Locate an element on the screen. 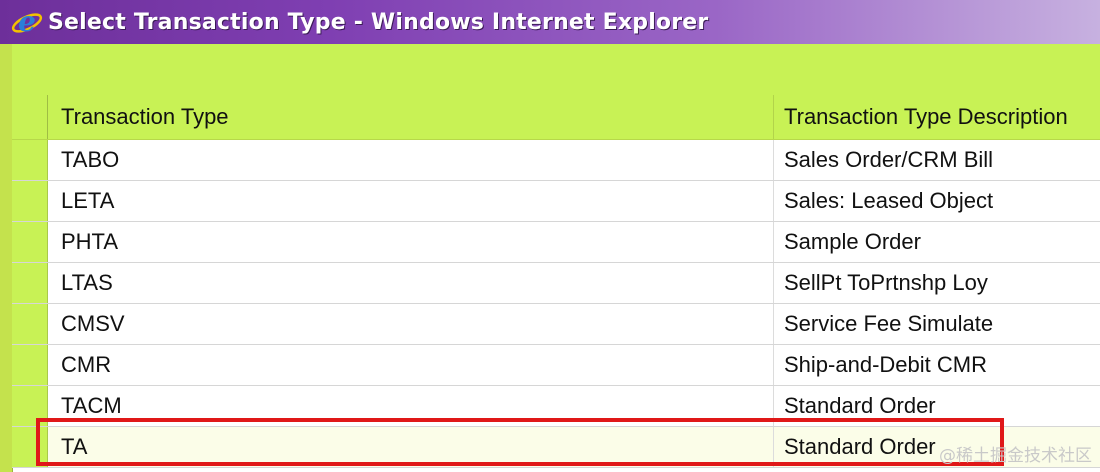 The image size is (1100, 472). transaction-description-cell: SellPt ToPrtnshp Loy is located at coordinates (937, 283).